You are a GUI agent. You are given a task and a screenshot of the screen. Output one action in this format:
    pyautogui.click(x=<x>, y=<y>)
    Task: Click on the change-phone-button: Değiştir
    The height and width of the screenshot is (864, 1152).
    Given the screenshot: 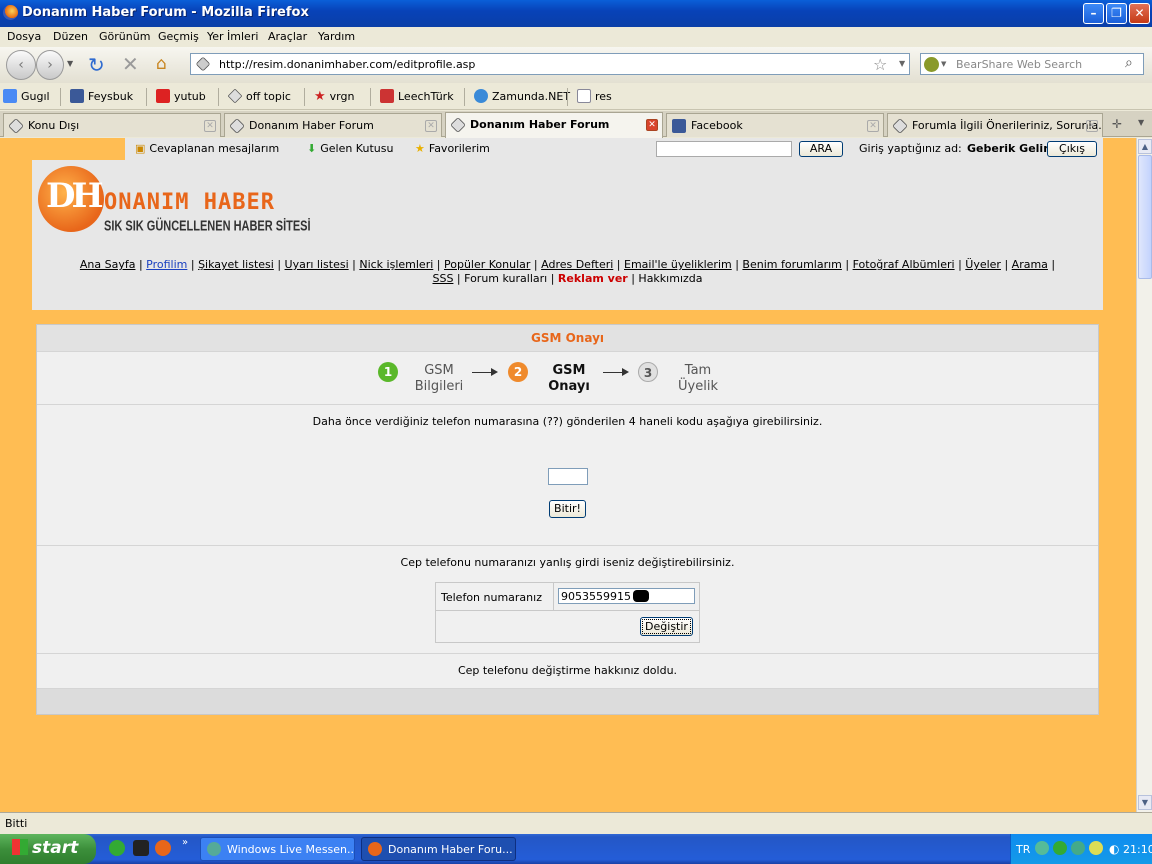 What is the action you would take?
    pyautogui.click(x=666, y=626)
    